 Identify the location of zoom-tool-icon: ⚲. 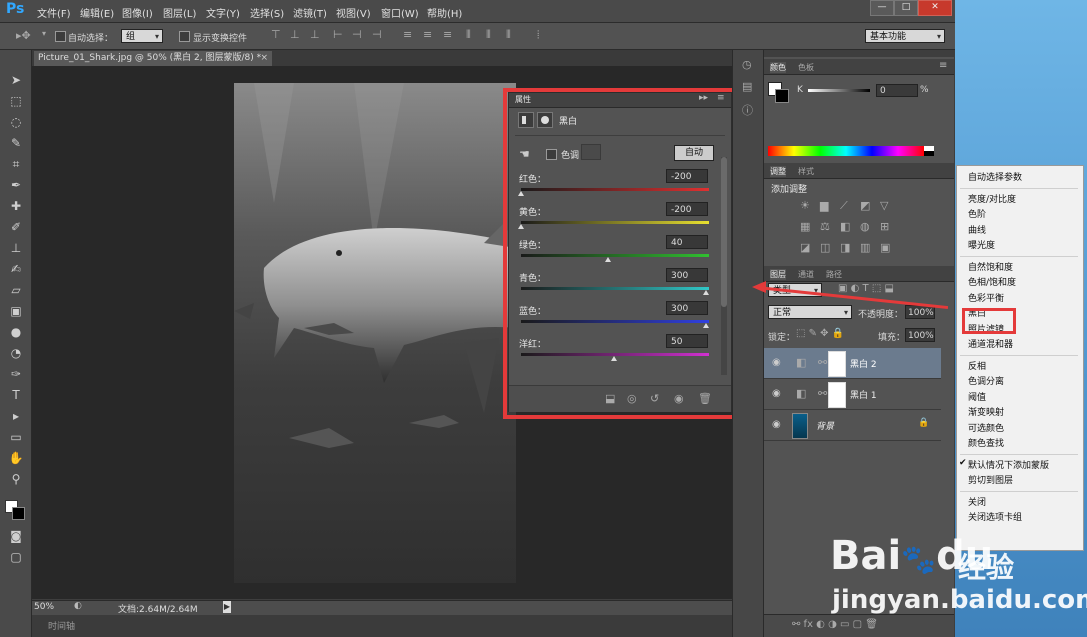
(16, 479).